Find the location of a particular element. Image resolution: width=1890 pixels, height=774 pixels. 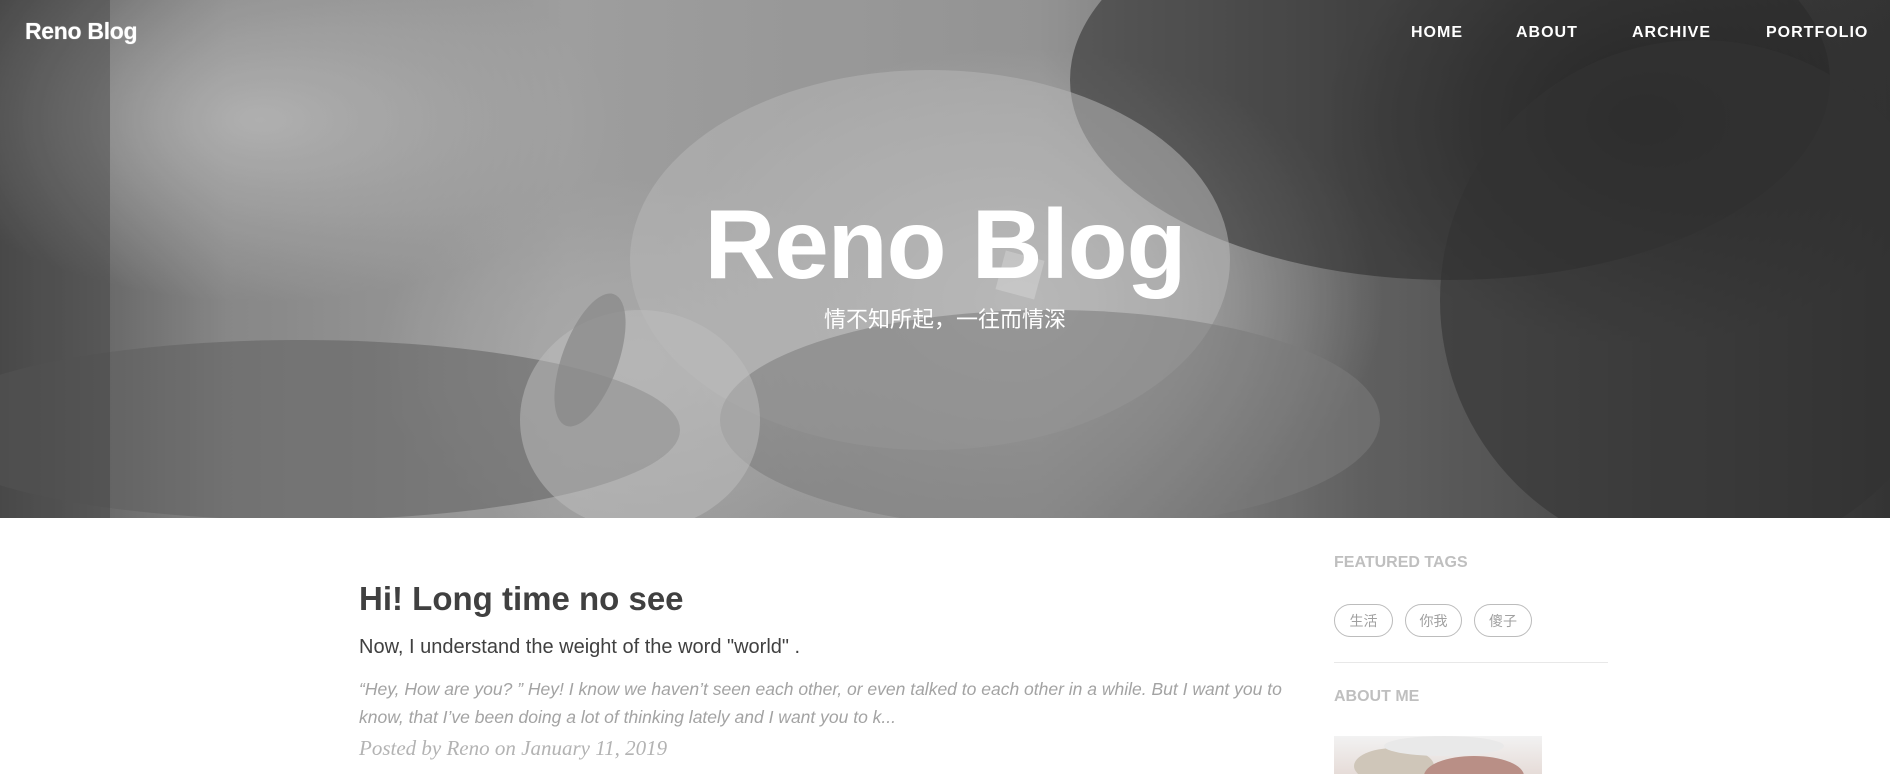

post-meta: Posted by Reno on January 11, 2019 is located at coordinates (513, 748).